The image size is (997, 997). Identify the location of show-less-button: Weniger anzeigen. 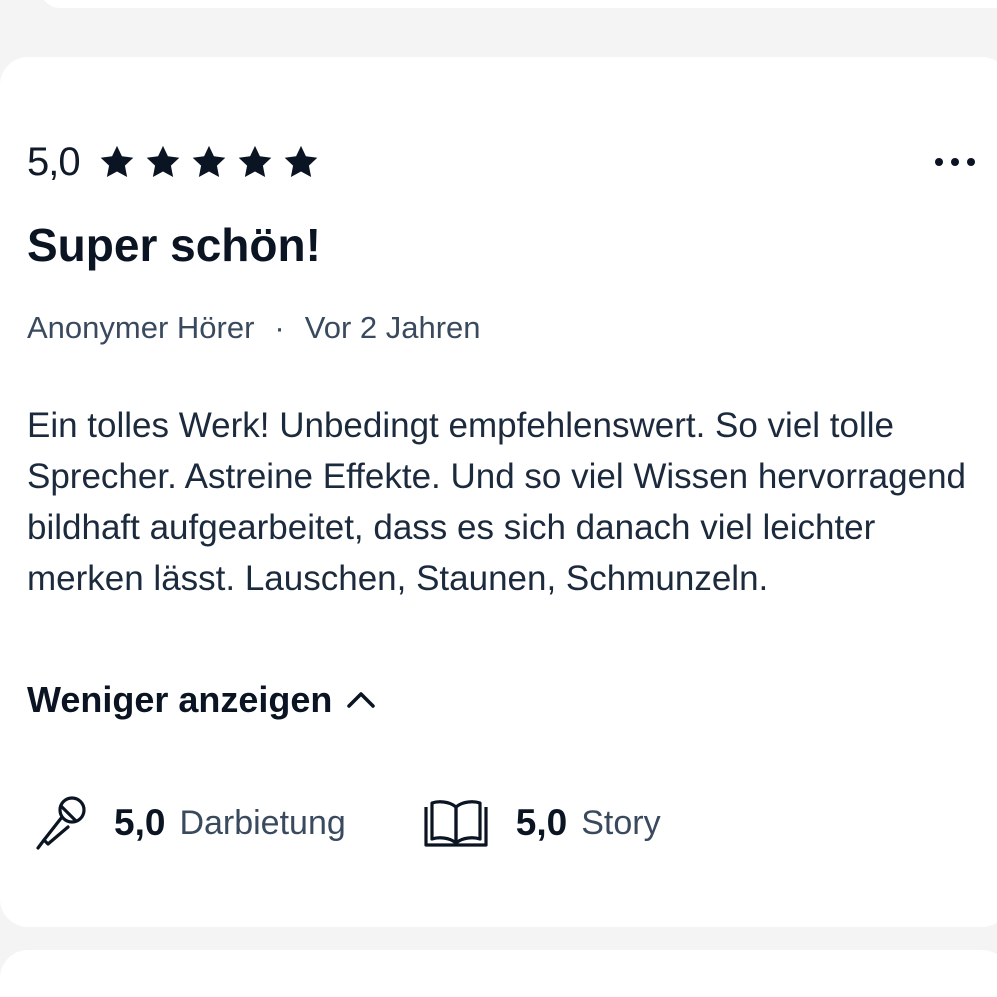
(201, 700).